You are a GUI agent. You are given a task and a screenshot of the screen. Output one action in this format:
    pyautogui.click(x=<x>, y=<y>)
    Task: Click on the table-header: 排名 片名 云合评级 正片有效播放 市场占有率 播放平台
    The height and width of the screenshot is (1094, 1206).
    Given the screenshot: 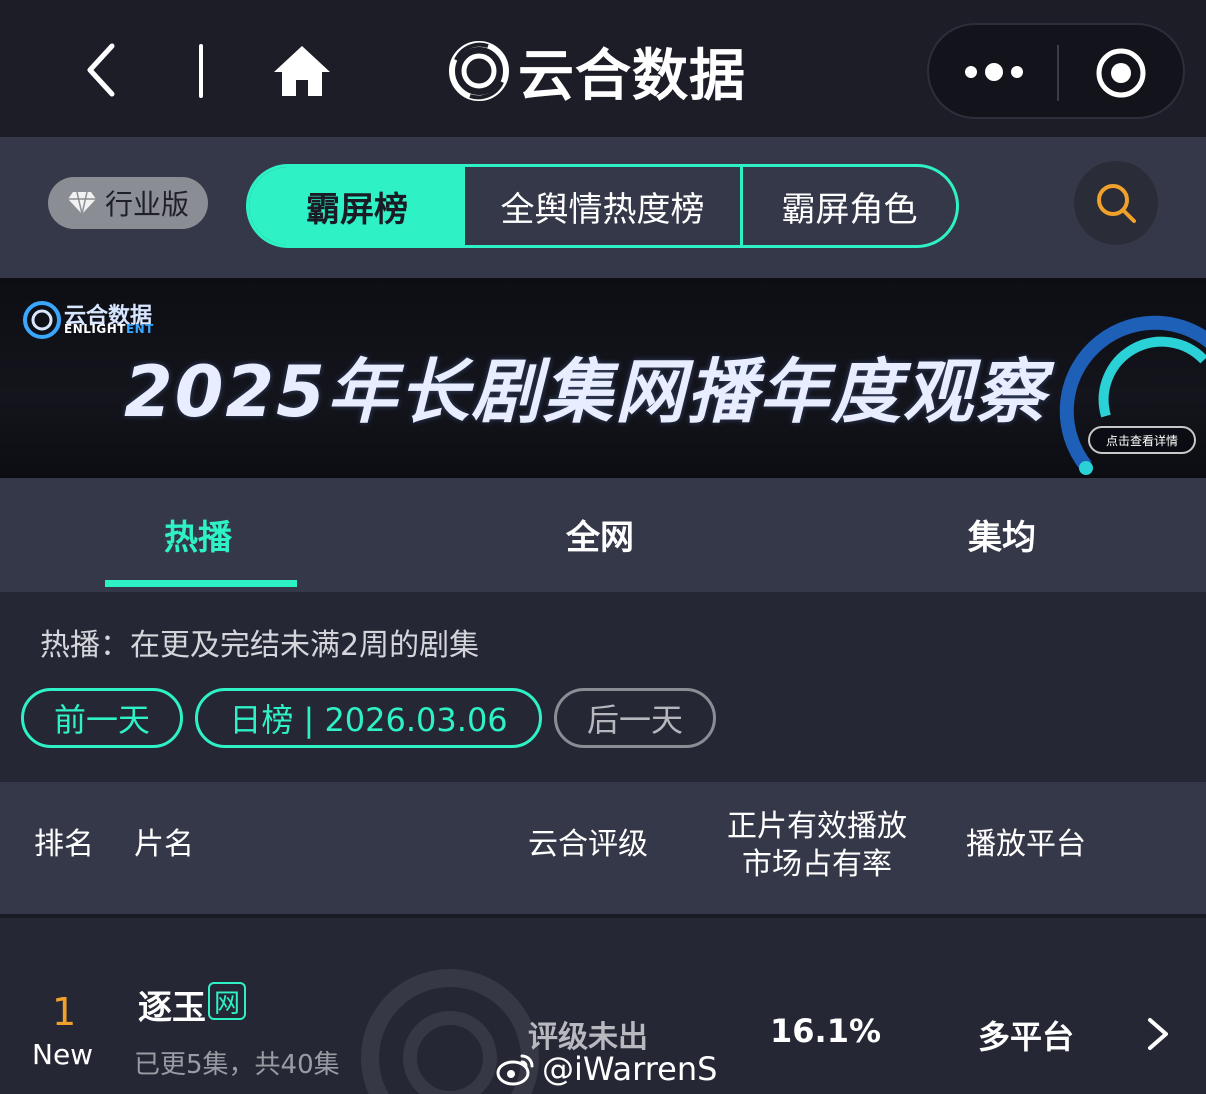 What is the action you would take?
    pyautogui.click(x=603, y=848)
    